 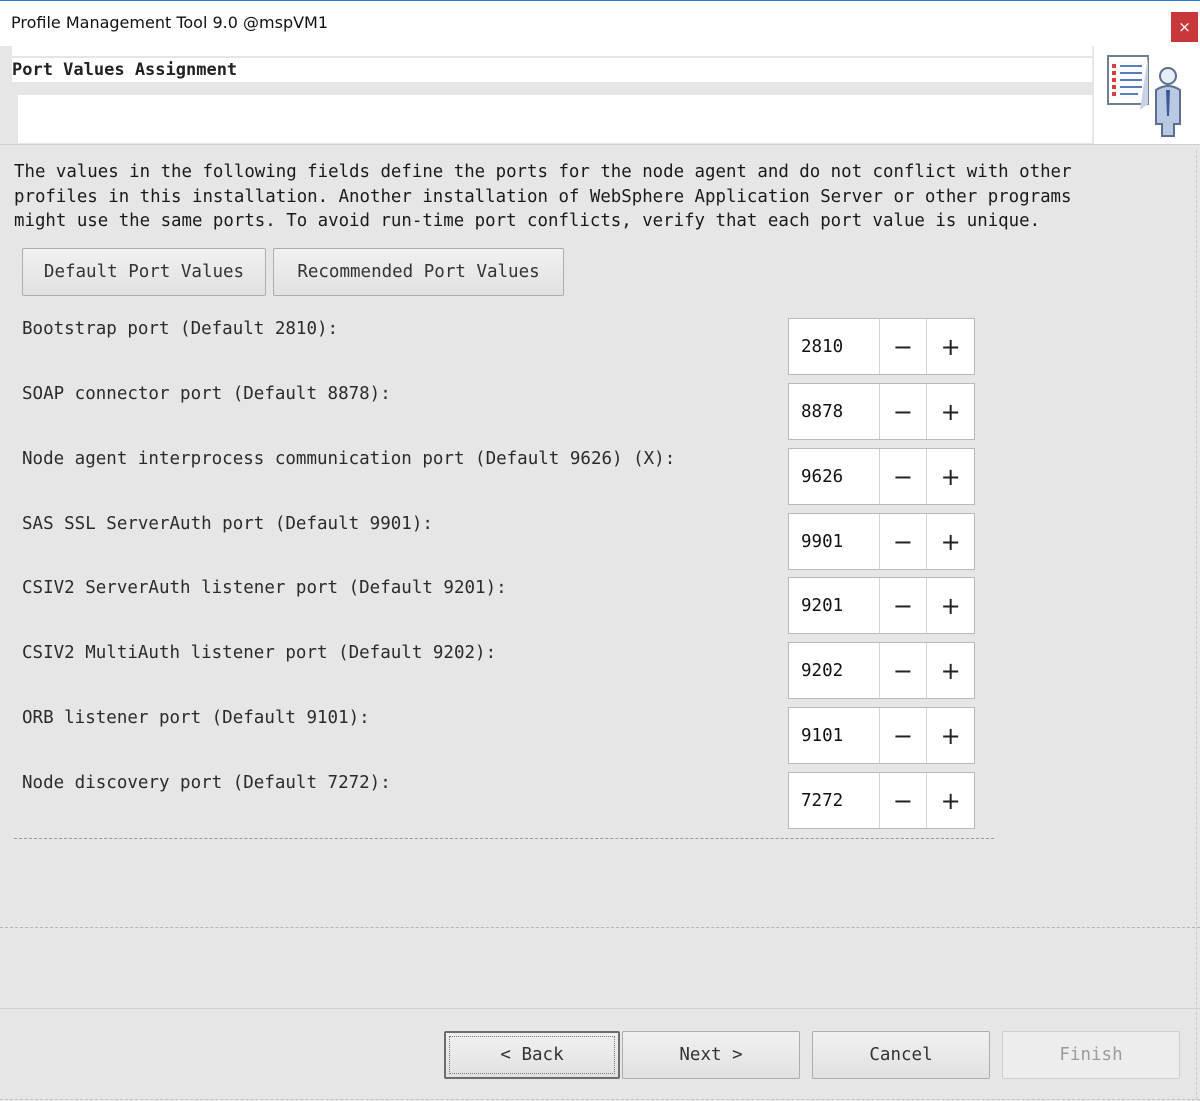 What do you see at coordinates (227, 524) in the screenshot?
I see `sas-ssl-serverauth-port-label: SAS SSL ServerAuth port (Default 9901):` at bounding box center [227, 524].